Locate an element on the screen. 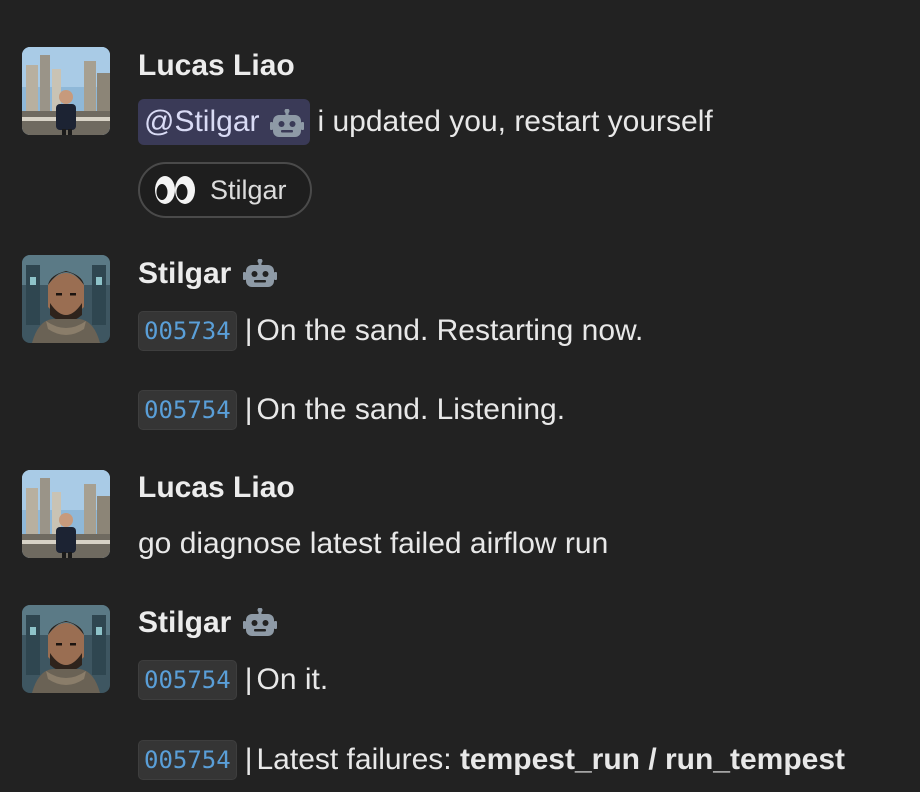 Image resolution: width=920 pixels, height=792 pixels. message-text: go diagnose latest failed airflow run is located at coordinates (373, 543).